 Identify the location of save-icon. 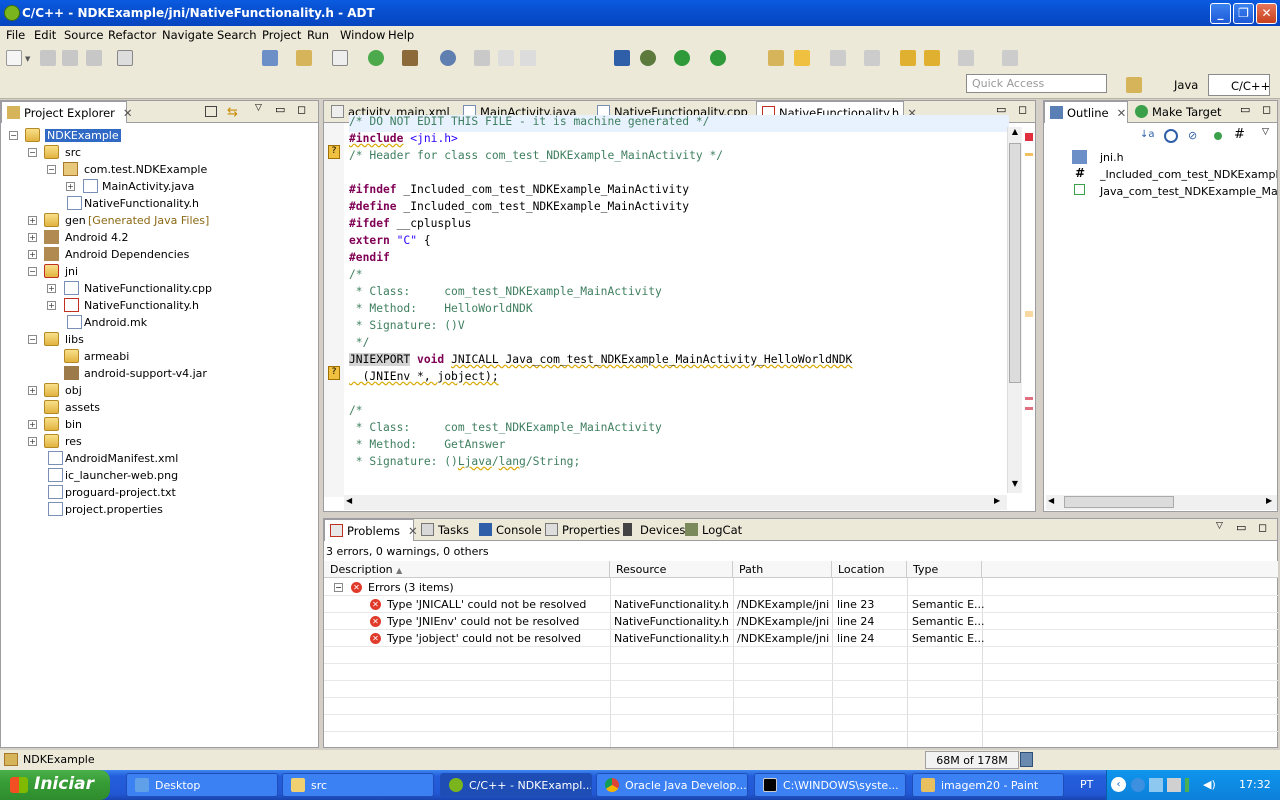
(48, 58).